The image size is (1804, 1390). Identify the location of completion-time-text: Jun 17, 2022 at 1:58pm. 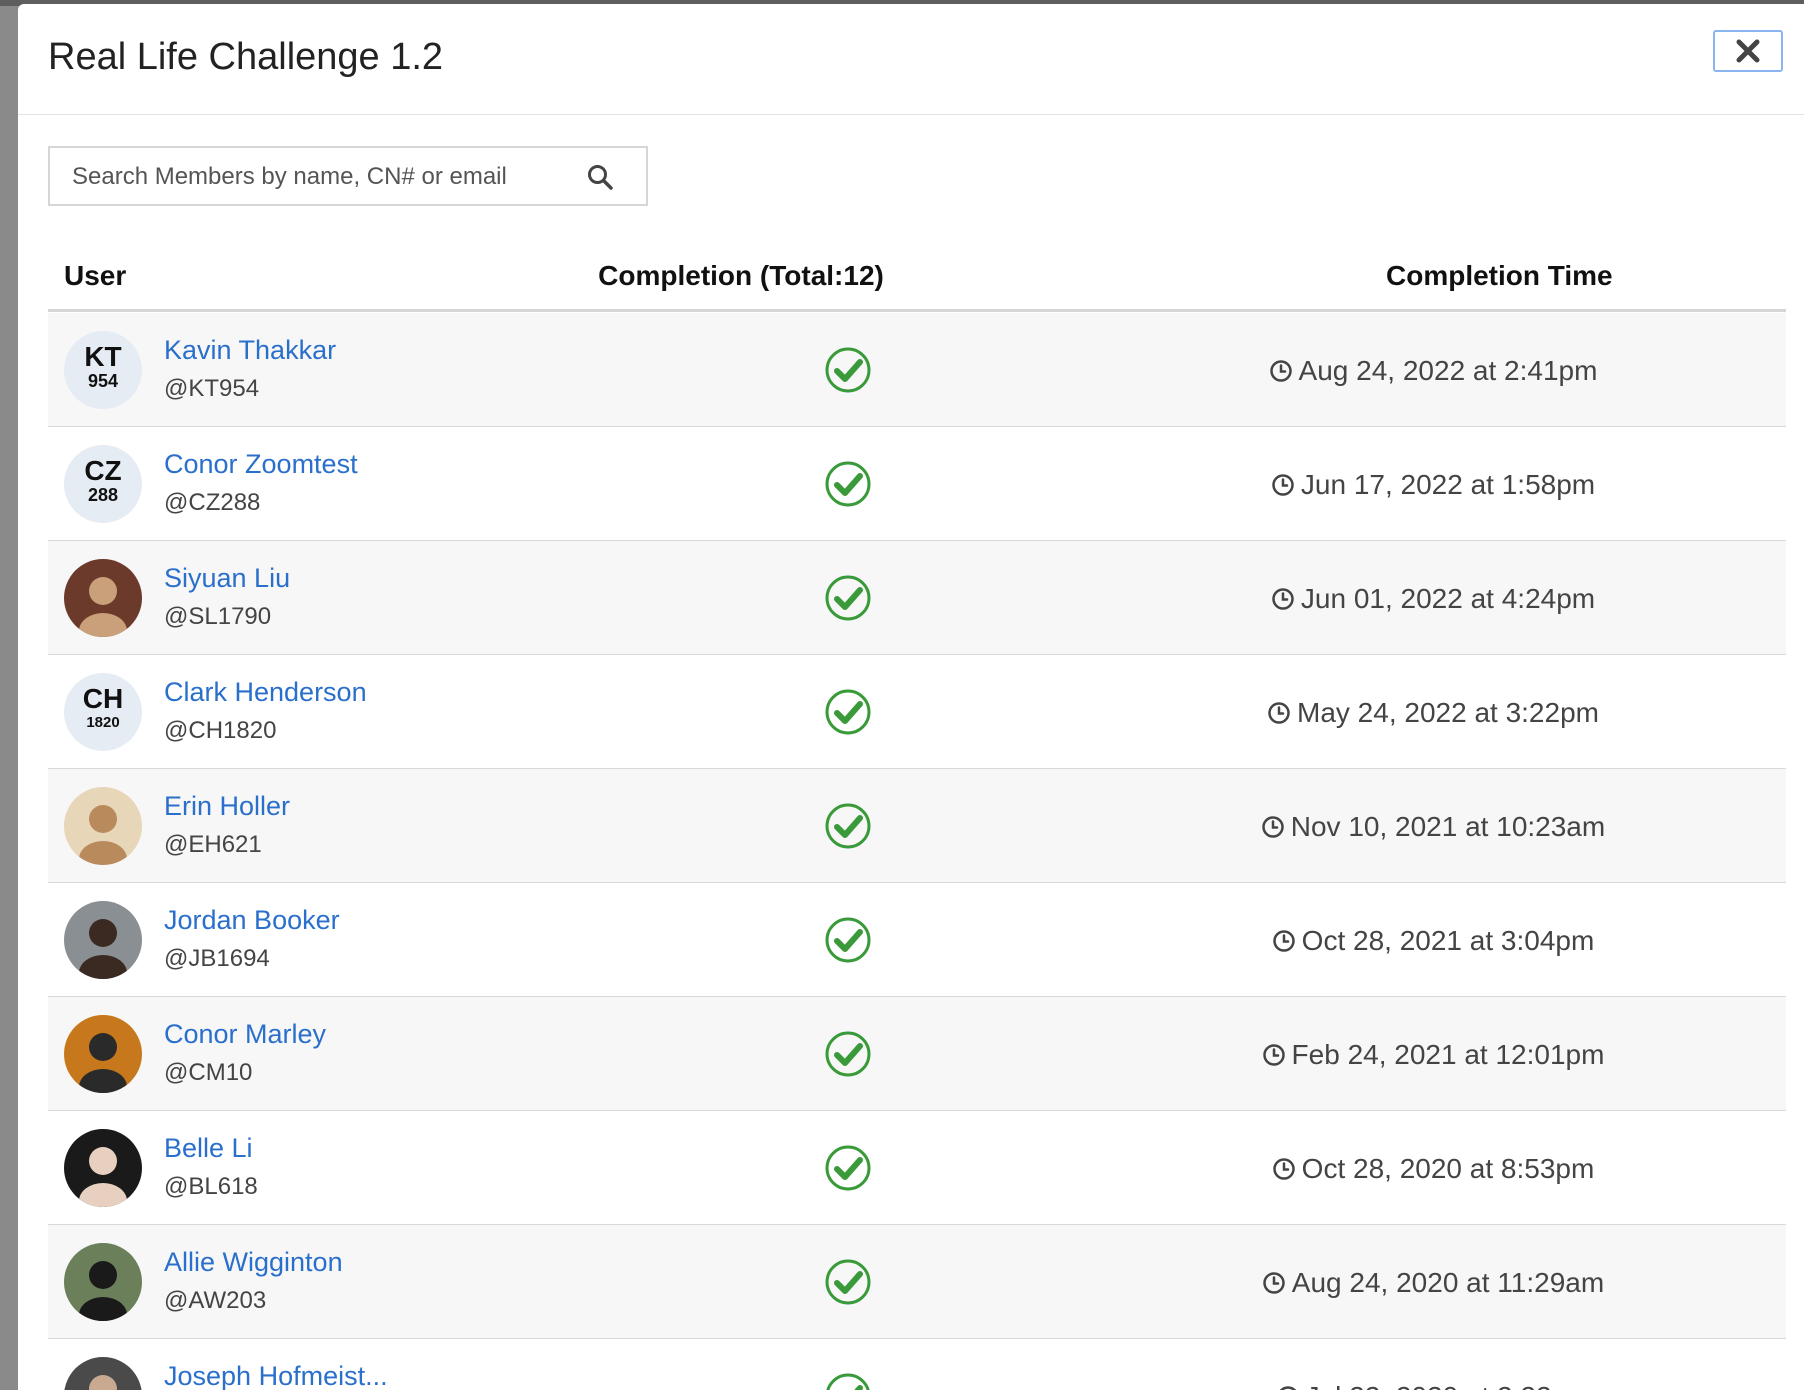
(1448, 484).